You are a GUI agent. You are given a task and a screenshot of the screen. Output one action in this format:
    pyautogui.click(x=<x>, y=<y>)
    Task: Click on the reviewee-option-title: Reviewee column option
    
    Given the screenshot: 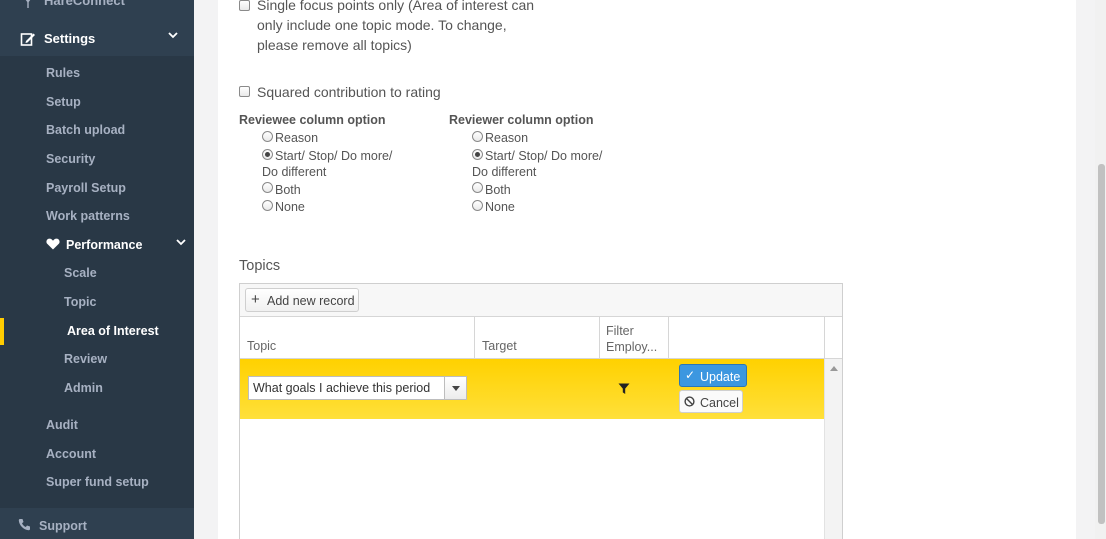 What is the action you would take?
    pyautogui.click(x=312, y=120)
    